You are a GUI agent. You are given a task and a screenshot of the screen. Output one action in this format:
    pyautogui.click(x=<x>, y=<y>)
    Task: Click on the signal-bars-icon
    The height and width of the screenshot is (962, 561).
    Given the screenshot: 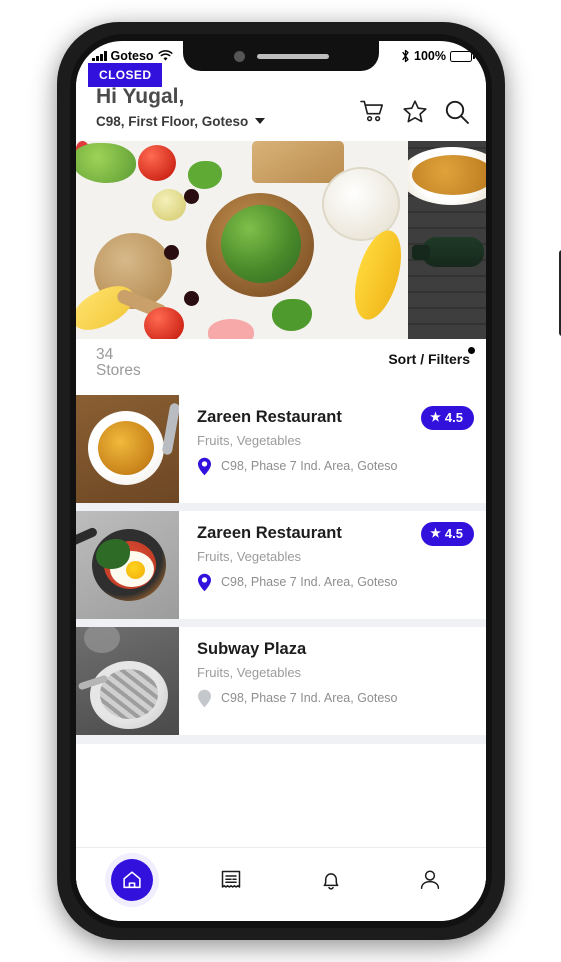 What is the action you would take?
    pyautogui.click(x=99, y=56)
    